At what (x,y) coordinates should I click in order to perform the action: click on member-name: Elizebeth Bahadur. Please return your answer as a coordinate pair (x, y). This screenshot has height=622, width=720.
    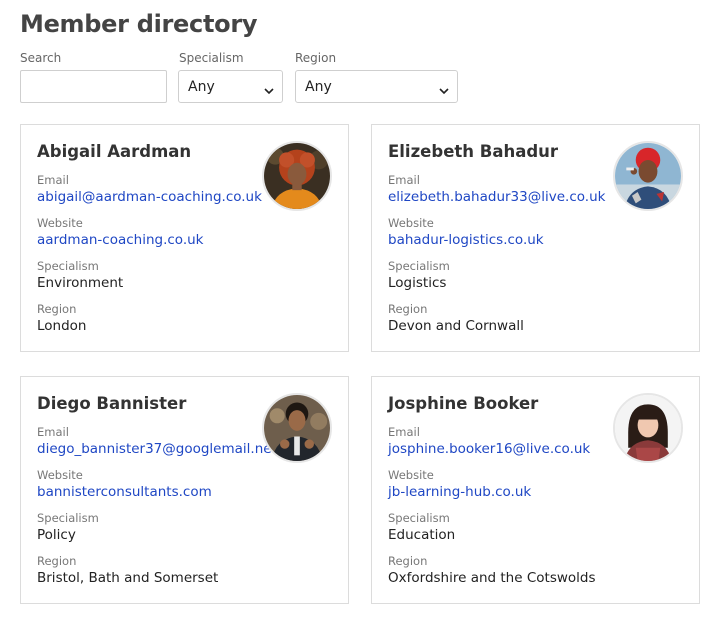
    Looking at the image, I should click on (473, 151).